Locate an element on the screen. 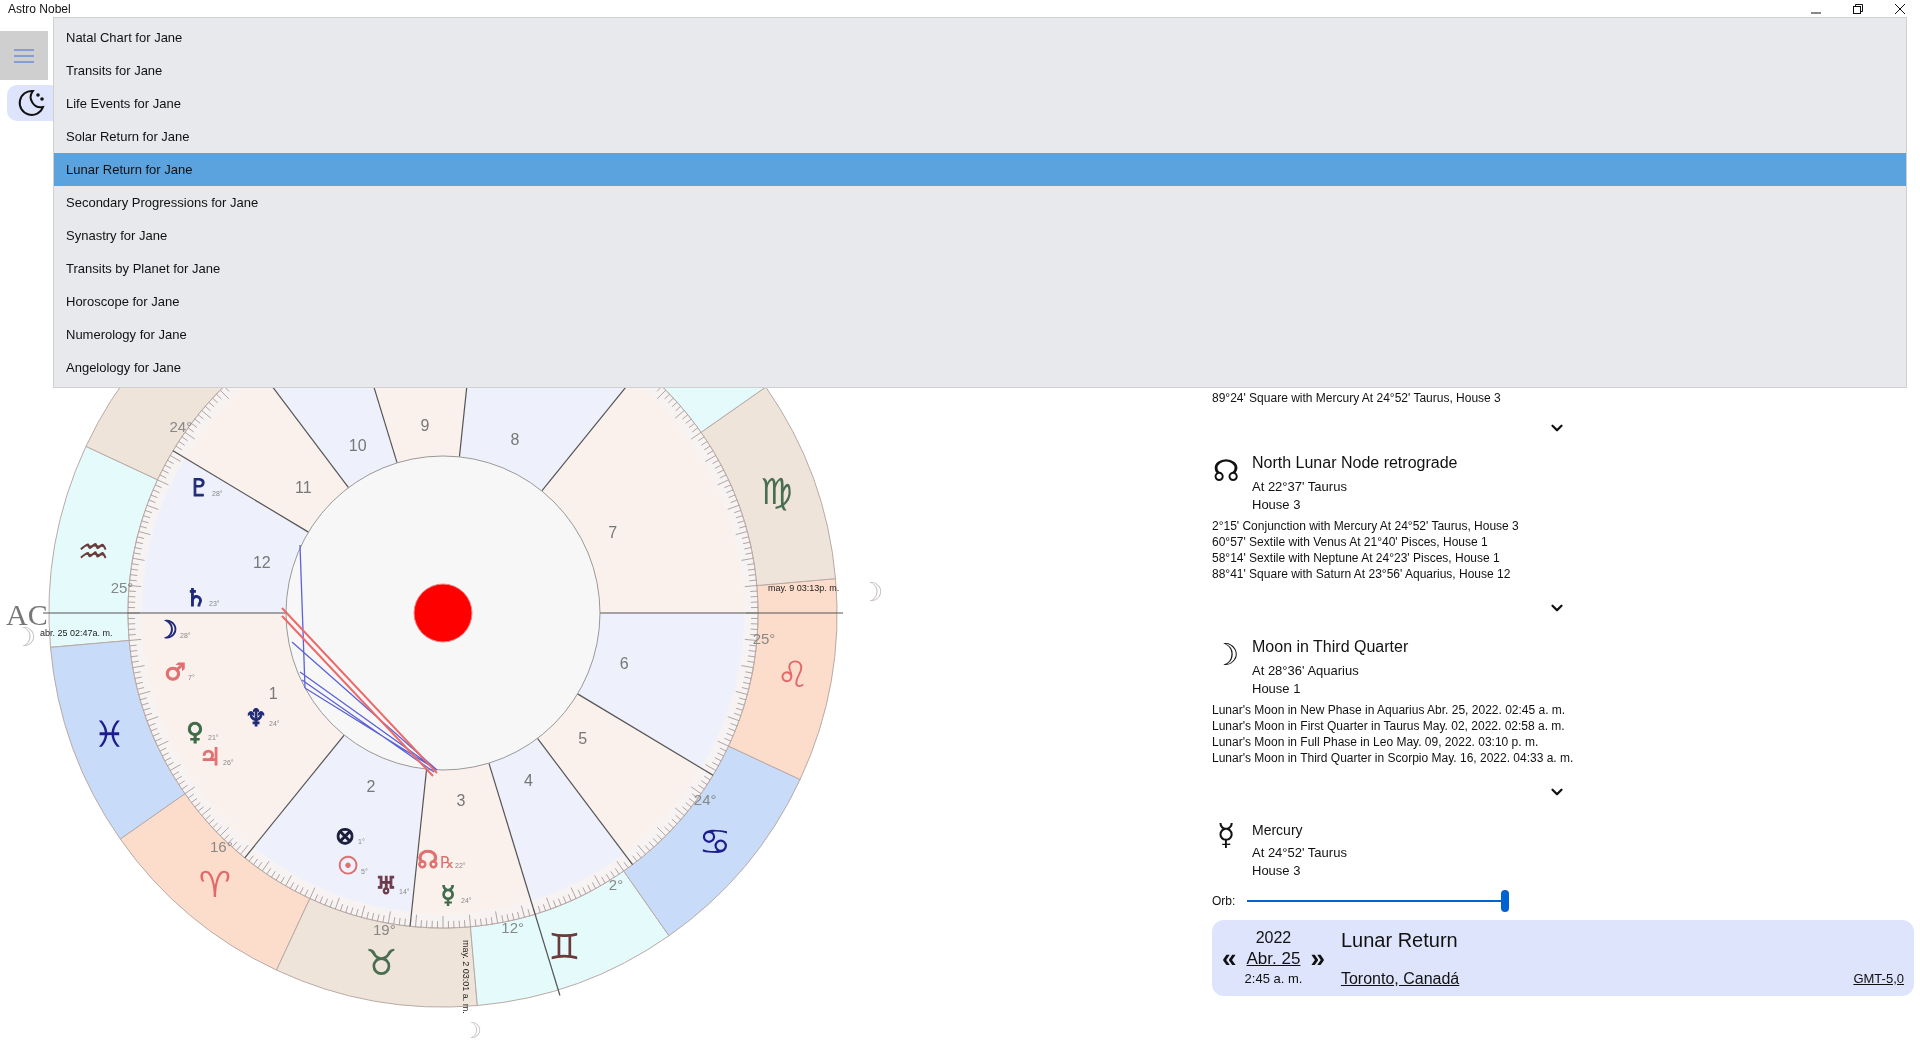 The image size is (1920, 1040). menu-item: Life Events for Jane is located at coordinates (980, 103).